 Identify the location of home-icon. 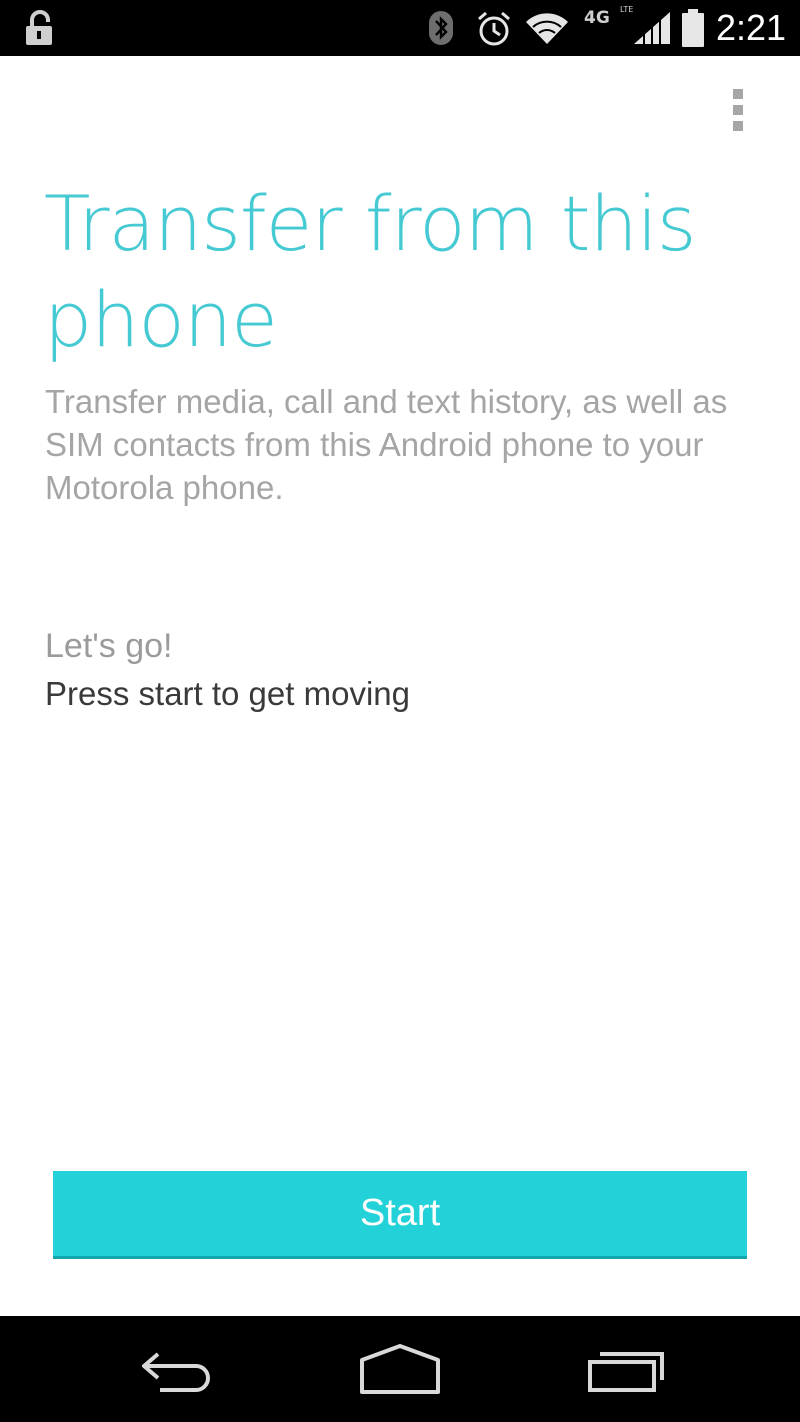
(400, 1370).